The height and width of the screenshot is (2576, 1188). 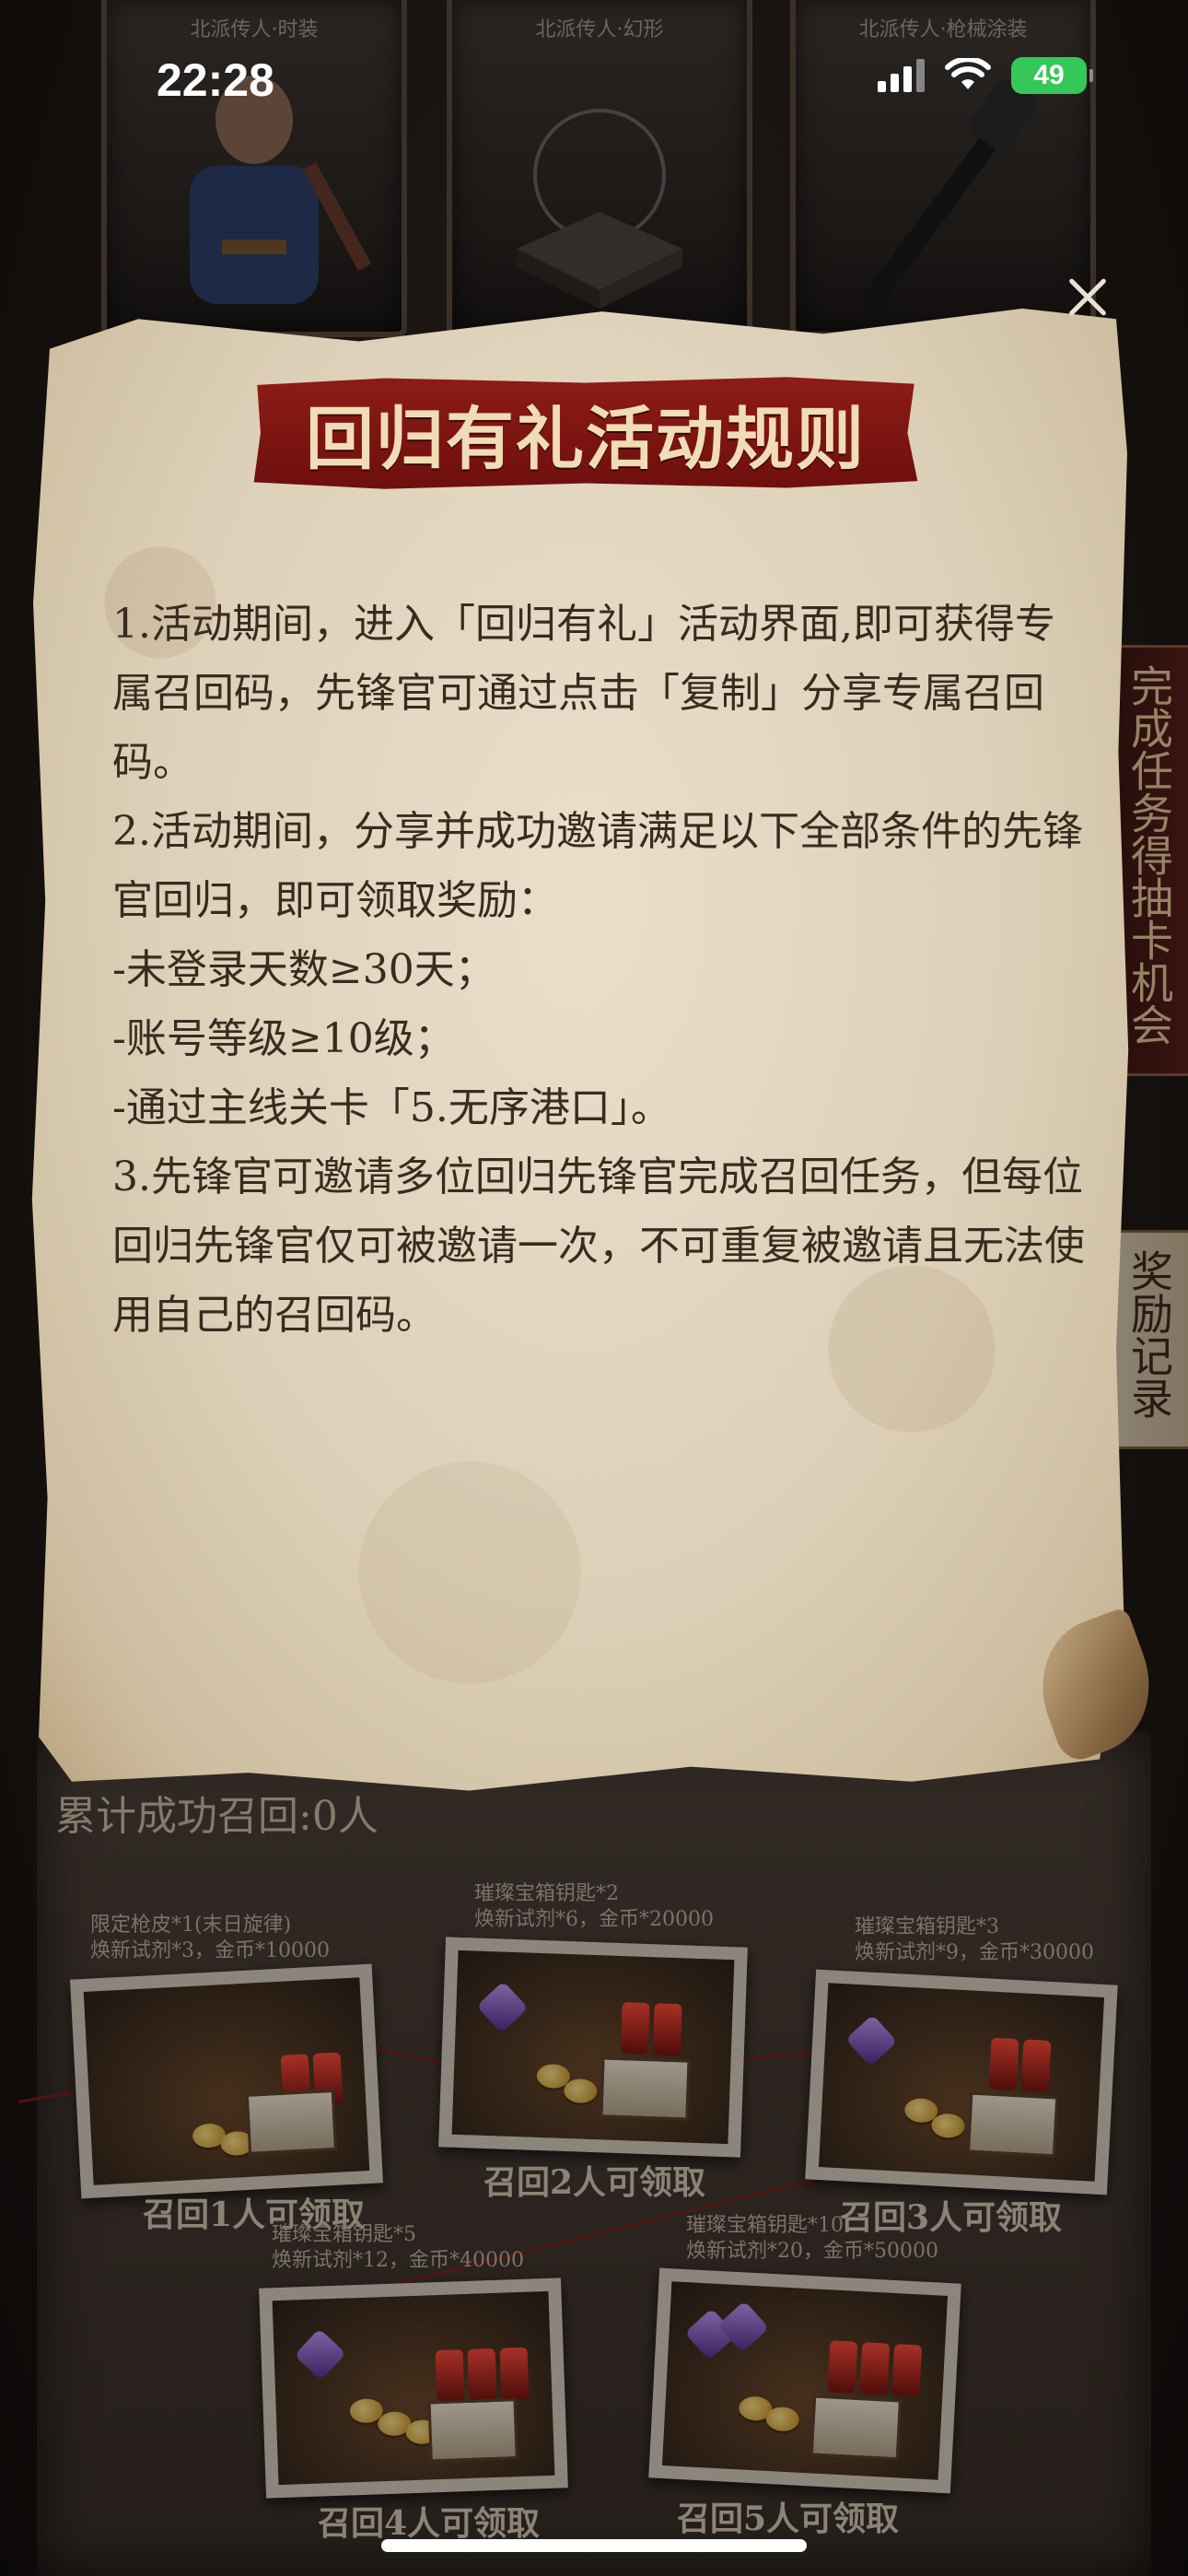 I want to click on dialog-title: 回归有礼活动规则, so click(x=586, y=439).